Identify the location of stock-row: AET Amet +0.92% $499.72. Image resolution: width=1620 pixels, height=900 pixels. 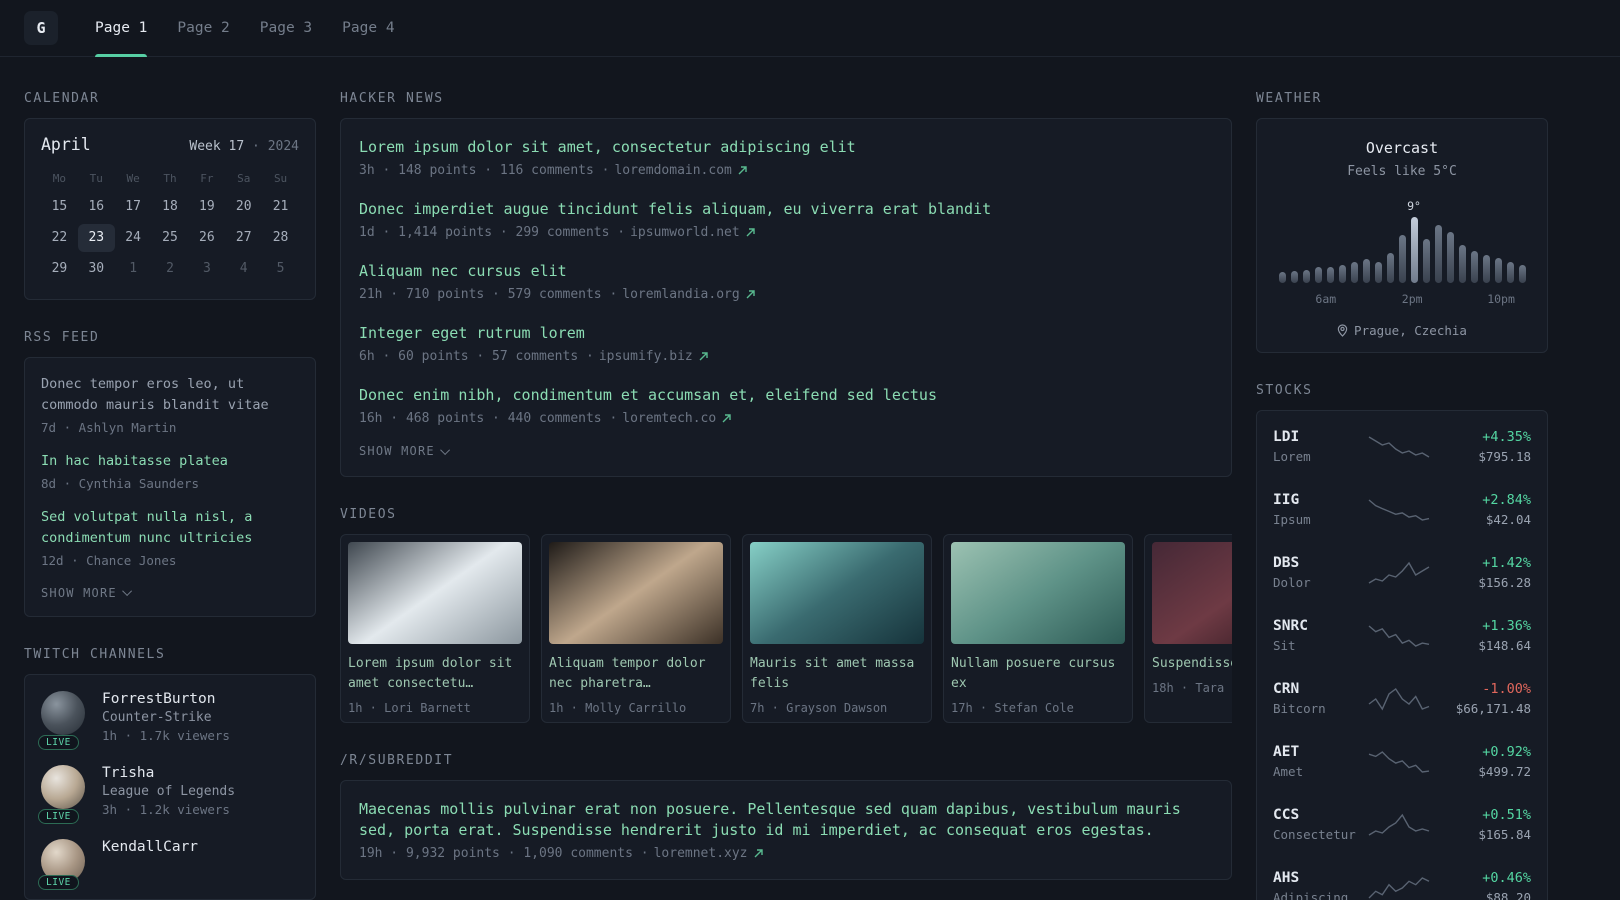
(1402, 761).